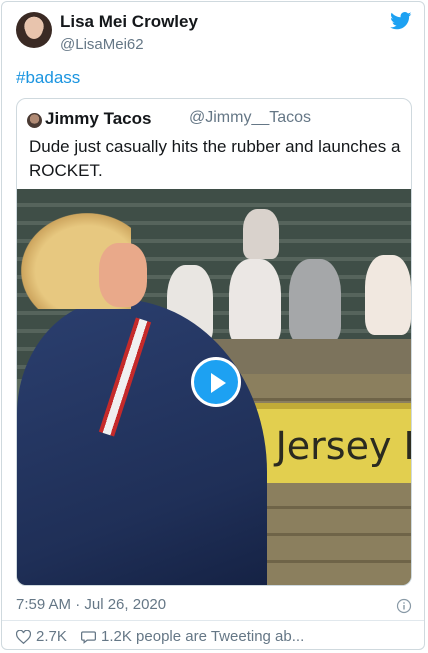 This screenshot has width=428, height=653. Describe the element at coordinates (23, 636) in the screenshot. I see `heart-icon` at that location.